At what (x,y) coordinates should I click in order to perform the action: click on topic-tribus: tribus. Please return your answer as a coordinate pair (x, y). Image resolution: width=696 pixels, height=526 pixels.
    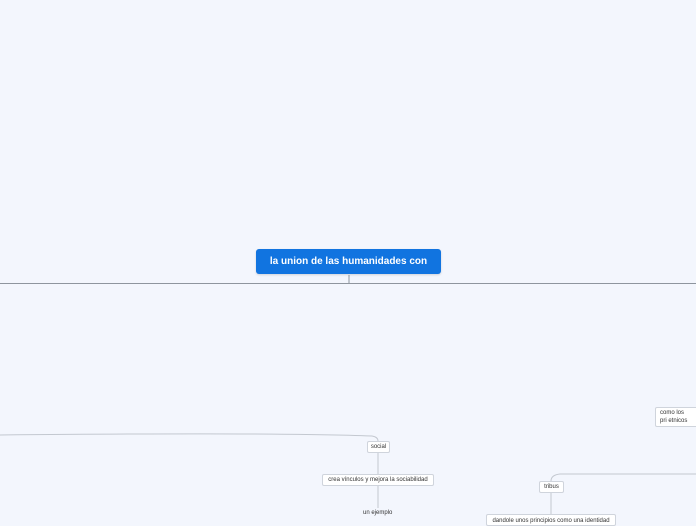
    Looking at the image, I should click on (551, 487).